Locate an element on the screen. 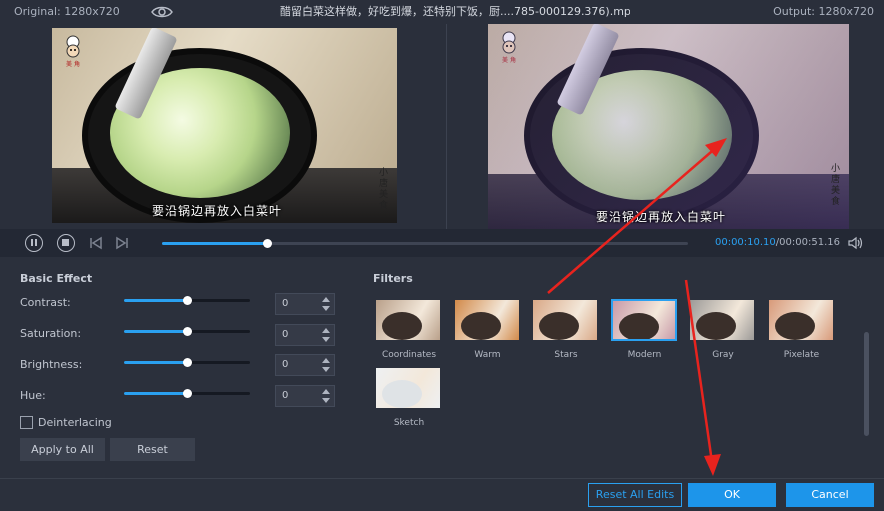 The height and width of the screenshot is (511, 884). next-frame-icon is located at coordinates (122, 243).